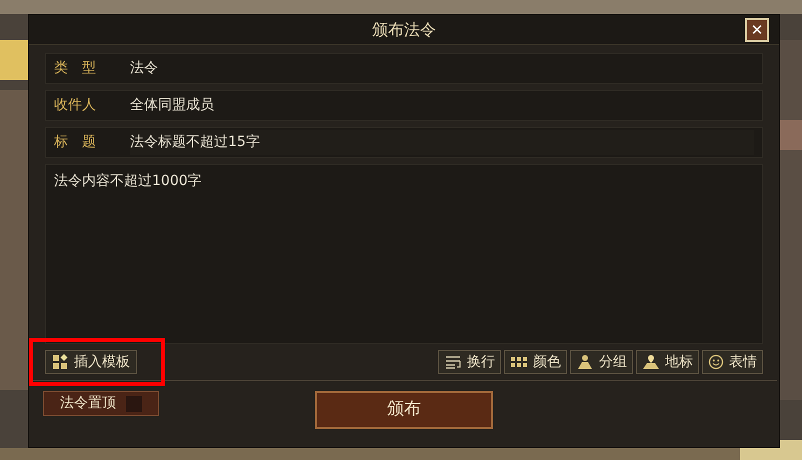 The height and width of the screenshot is (460, 802). What do you see at coordinates (732, 362) in the screenshot?
I see `toolbar-button: 表情` at bounding box center [732, 362].